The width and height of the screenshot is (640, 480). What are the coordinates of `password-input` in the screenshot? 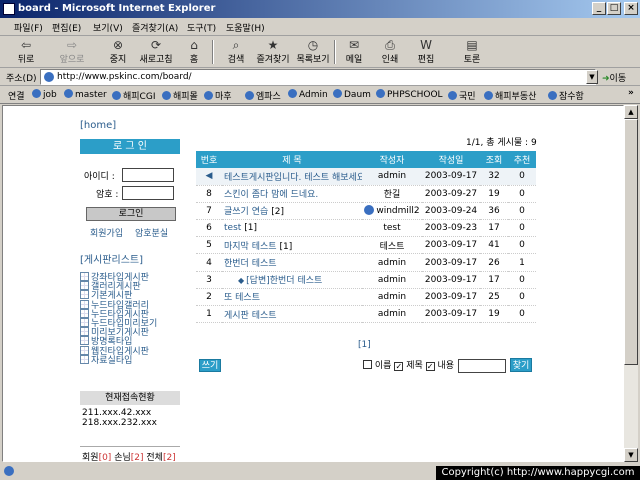 It's located at (148, 193).